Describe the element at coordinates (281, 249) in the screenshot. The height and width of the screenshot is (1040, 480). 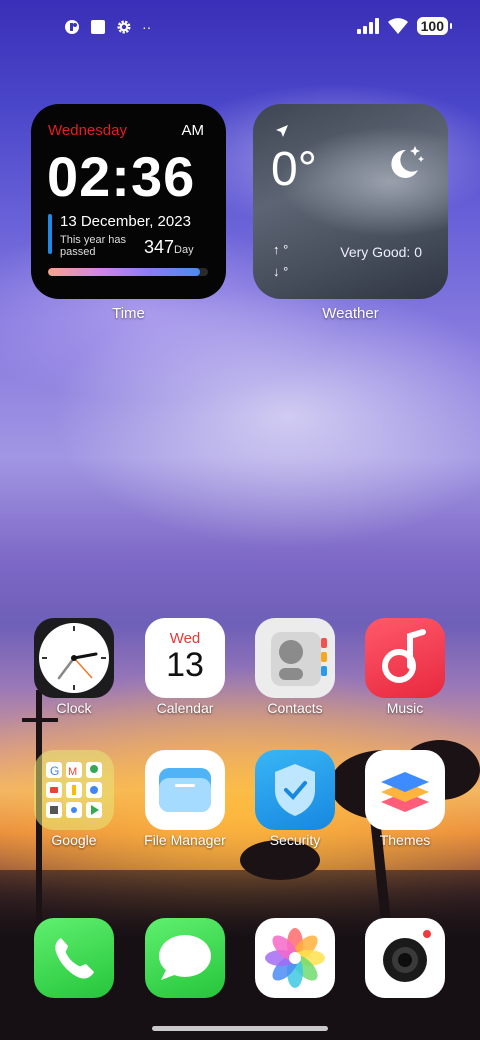
I see `high-temp: ↑ °` at that location.